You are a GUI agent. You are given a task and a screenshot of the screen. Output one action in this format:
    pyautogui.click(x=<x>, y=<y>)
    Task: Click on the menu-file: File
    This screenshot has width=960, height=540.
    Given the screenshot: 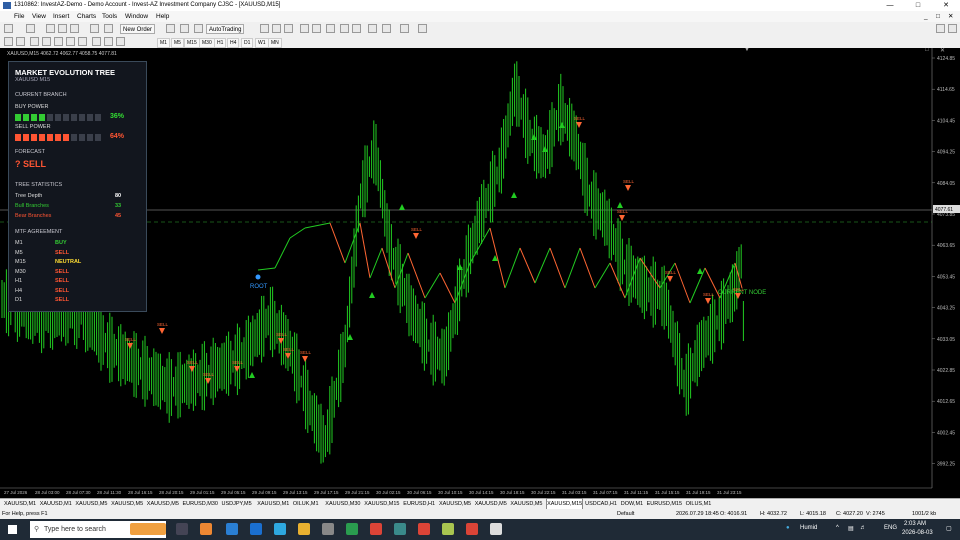 What is the action you would take?
    pyautogui.click(x=19, y=16)
    